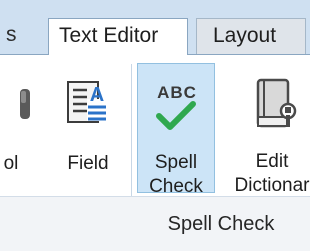 The height and width of the screenshot is (251, 320). Describe the element at coordinates (251, 36) in the screenshot. I see `tab-layout: Layout` at that location.